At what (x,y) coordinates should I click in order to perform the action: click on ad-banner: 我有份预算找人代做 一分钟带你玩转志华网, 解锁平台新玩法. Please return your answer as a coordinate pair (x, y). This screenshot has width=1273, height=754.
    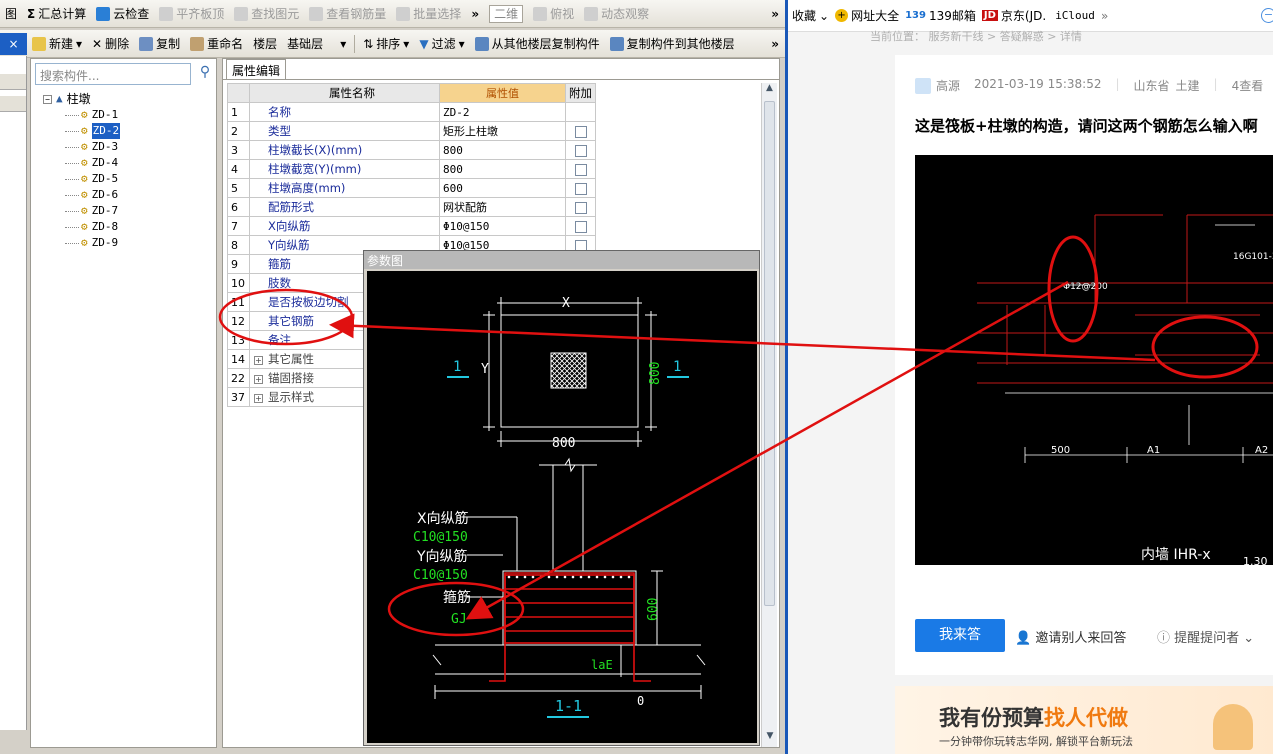
    Looking at the image, I should click on (1084, 720).